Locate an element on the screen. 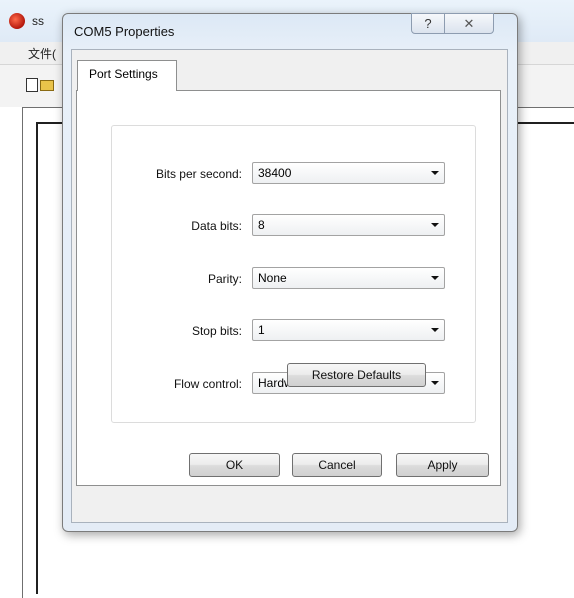 The width and height of the screenshot is (574, 598). dialog-title: COM5 Properties is located at coordinates (124, 31).